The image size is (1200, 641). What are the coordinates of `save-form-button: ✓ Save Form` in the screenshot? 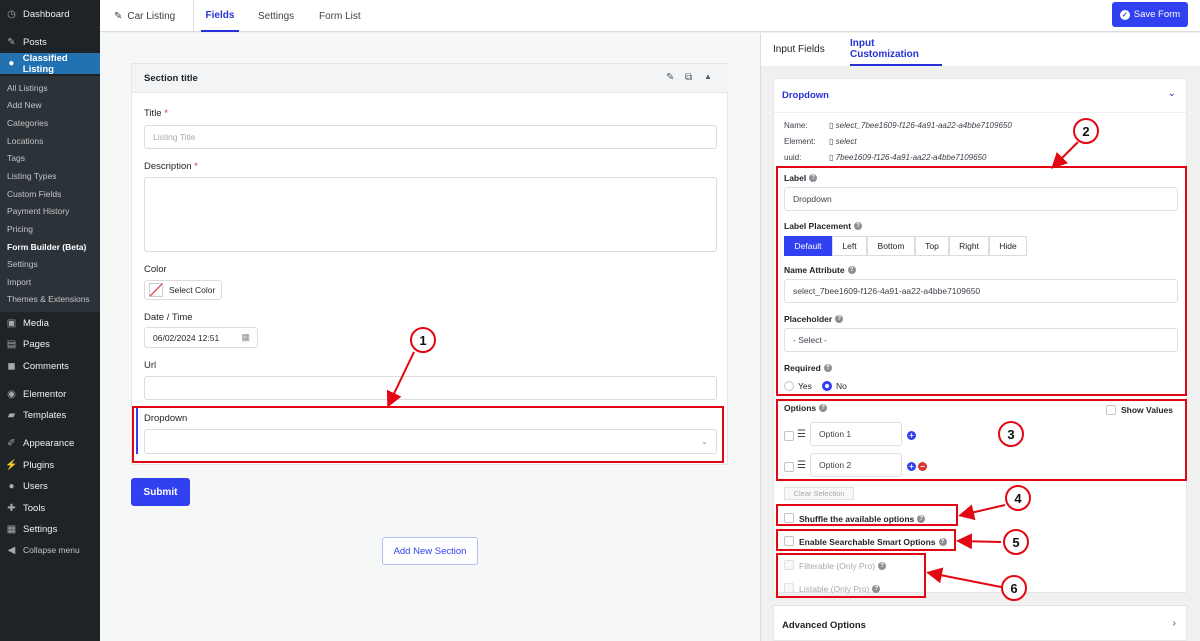 It's located at (1150, 14).